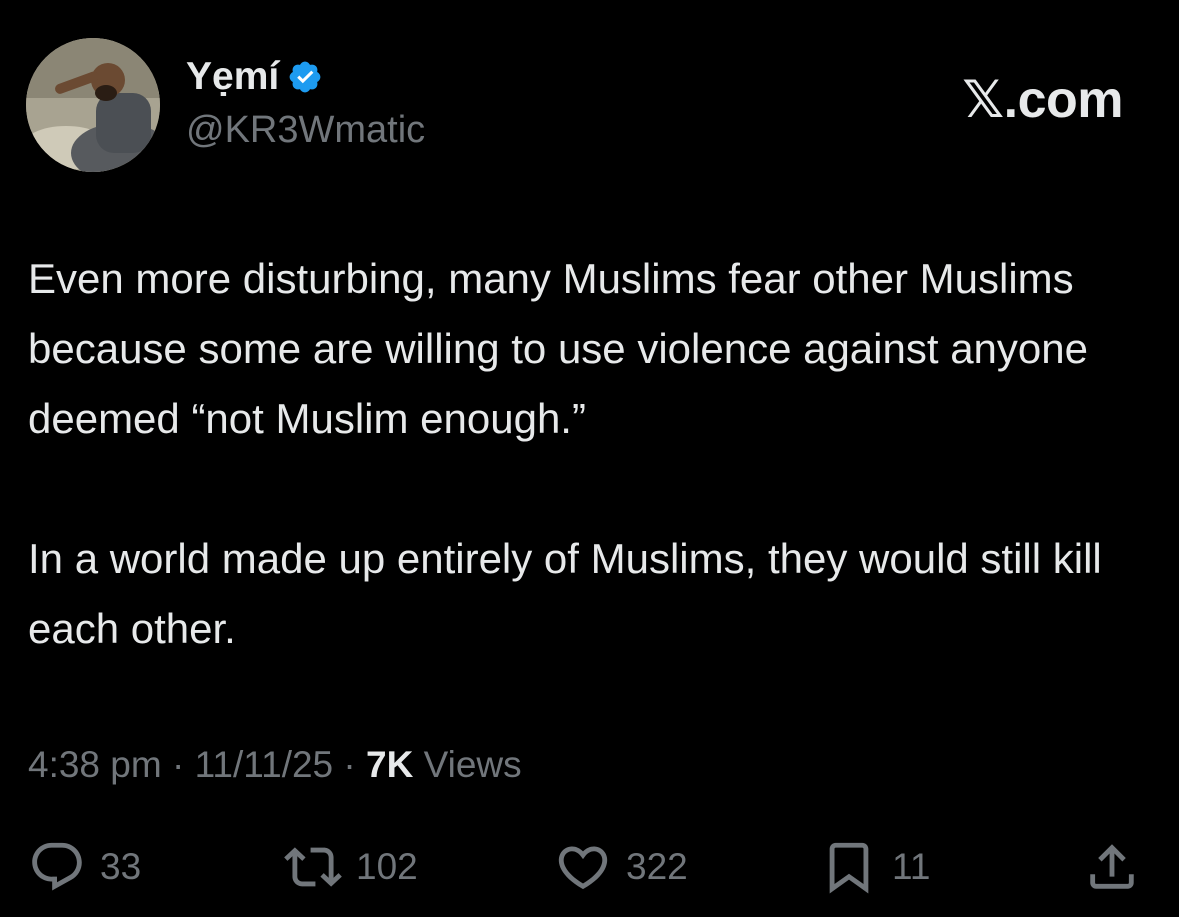 Image resolution: width=1179 pixels, height=917 pixels. Describe the element at coordinates (95, 764) in the screenshot. I see `tweet-time: 4:38 pm` at that location.